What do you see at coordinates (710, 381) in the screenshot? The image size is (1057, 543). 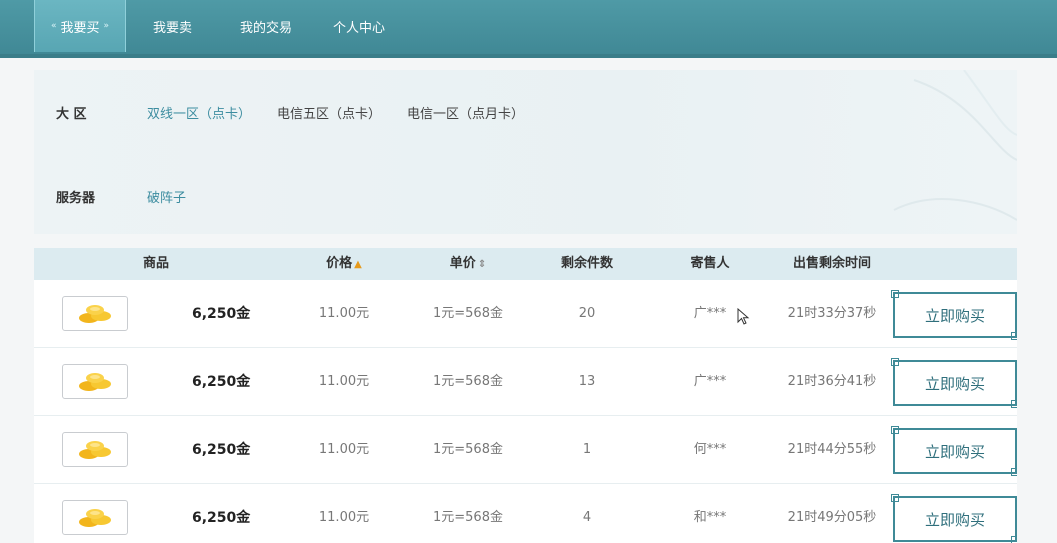 I see `seller: 广***` at bounding box center [710, 381].